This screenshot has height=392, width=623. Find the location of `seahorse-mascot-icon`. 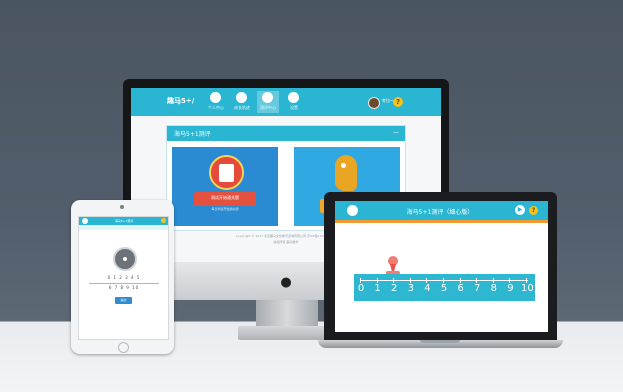

seahorse-mascot-icon is located at coordinates (346, 173).